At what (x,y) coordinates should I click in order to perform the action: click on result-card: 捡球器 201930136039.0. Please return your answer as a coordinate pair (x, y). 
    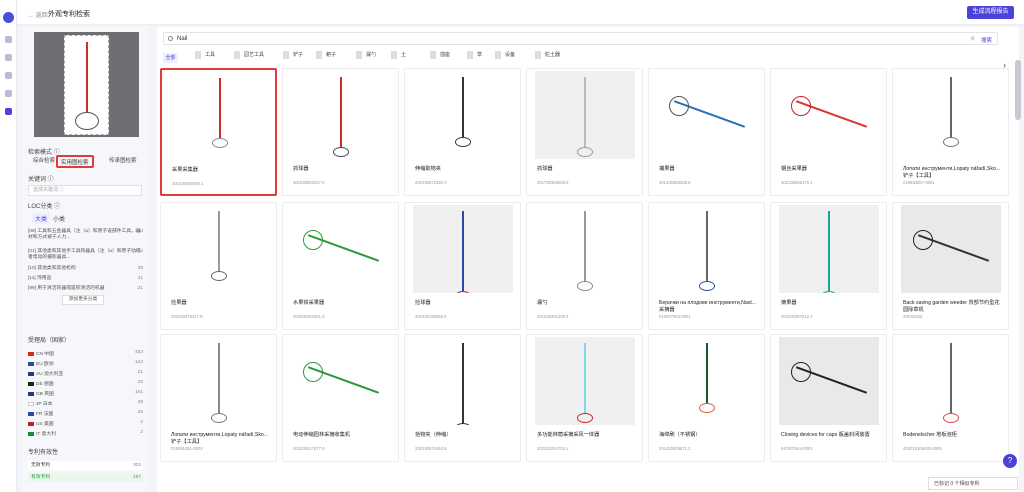
    Looking at the image, I should click on (462, 266).